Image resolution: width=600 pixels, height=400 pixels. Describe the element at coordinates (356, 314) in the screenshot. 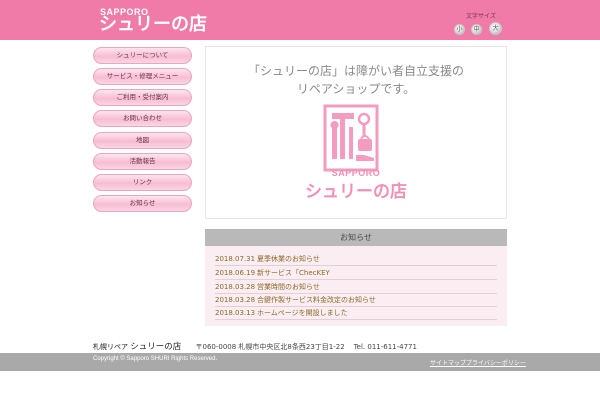

I see `news-item: 2018.03.13 ホームページを開設しました` at that location.